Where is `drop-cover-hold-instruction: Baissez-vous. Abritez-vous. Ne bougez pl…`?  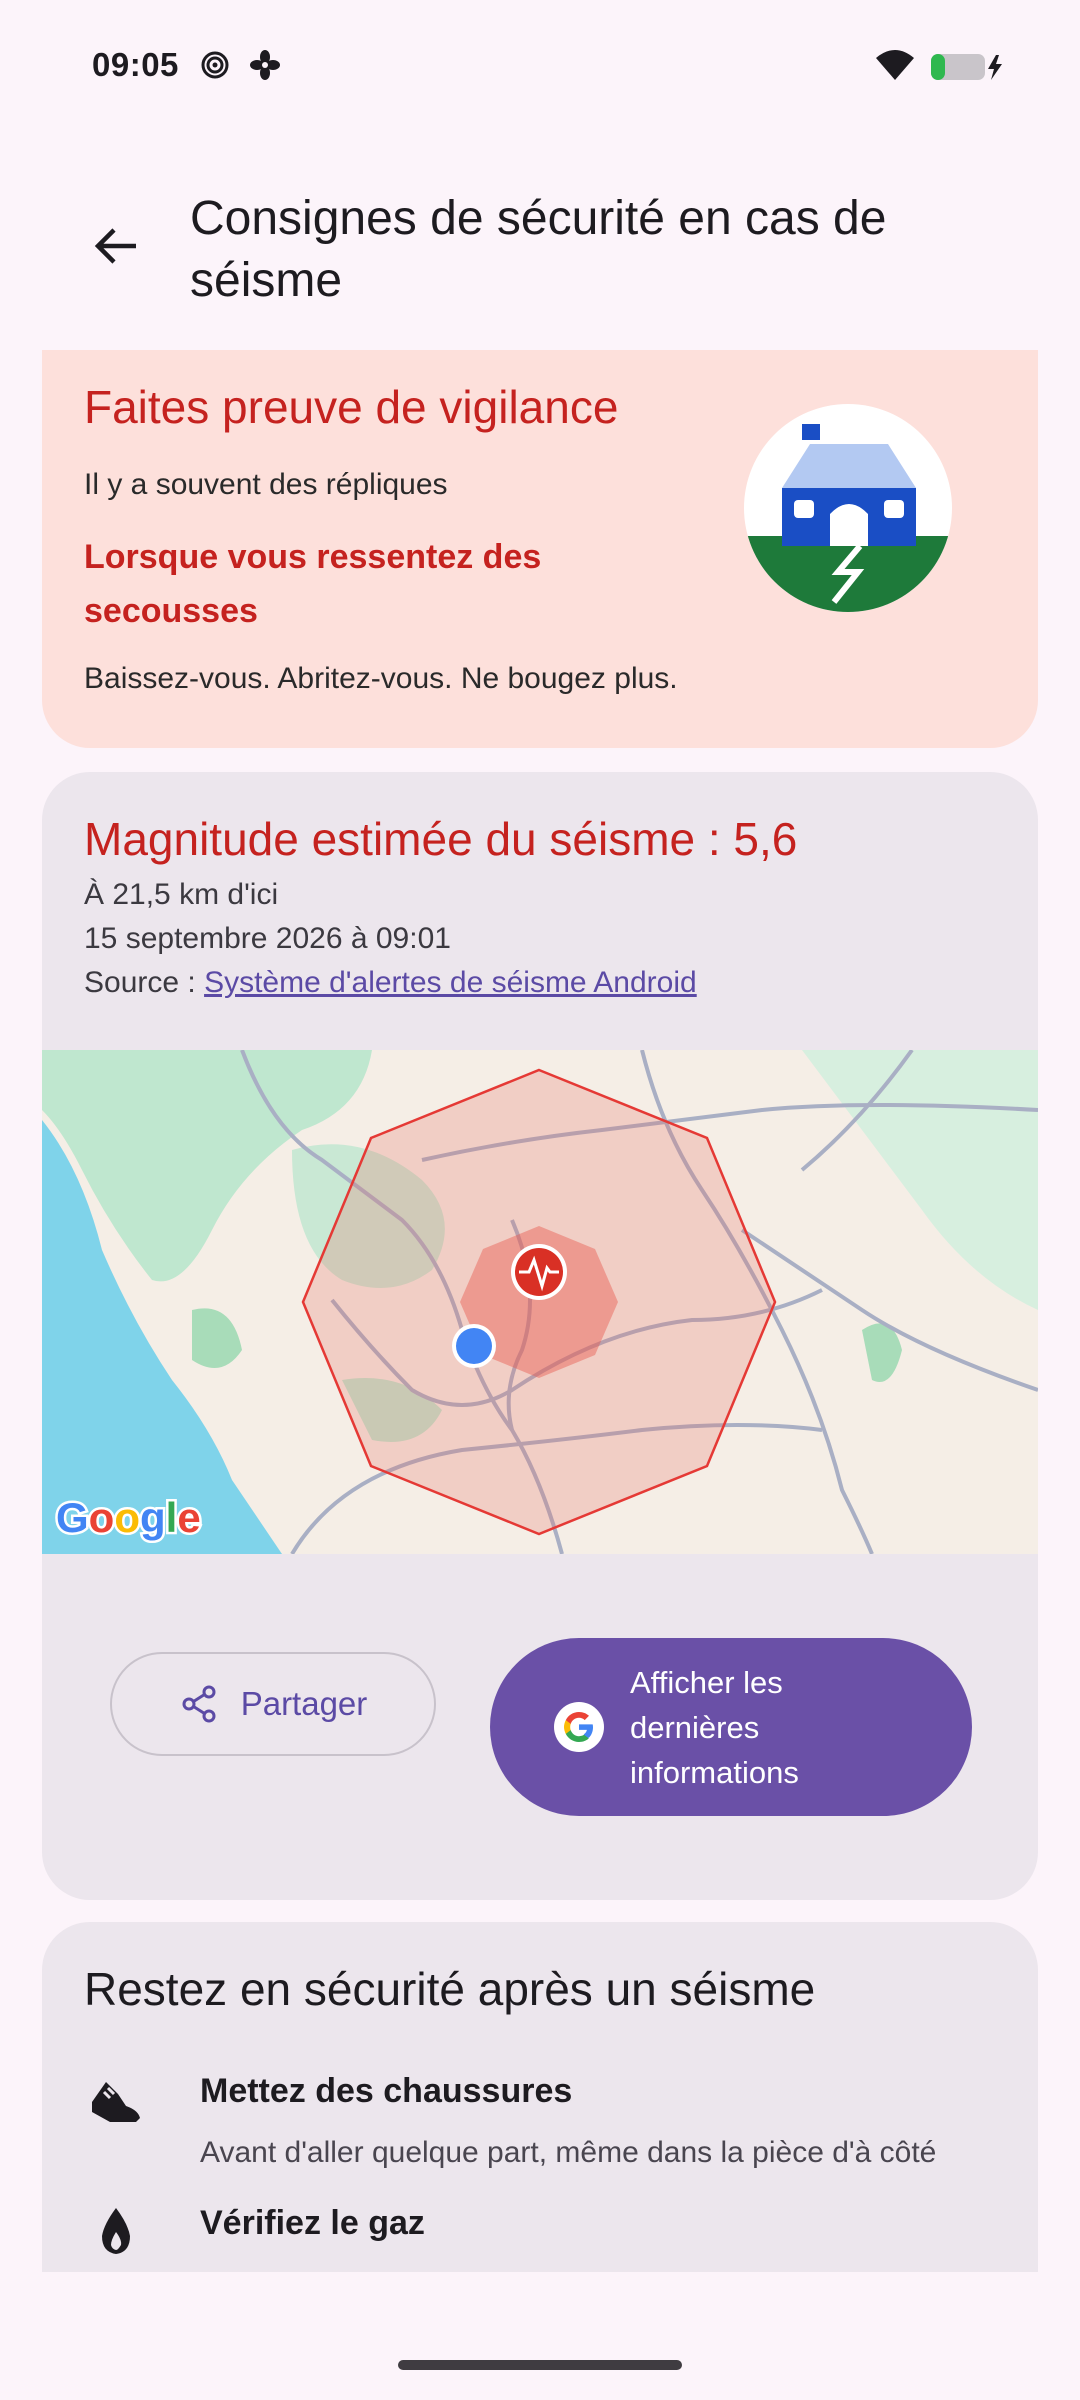
drop-cover-hold-instruction: Baissez-vous. Abritez-vous. Ne bougez pl… is located at coordinates (381, 678).